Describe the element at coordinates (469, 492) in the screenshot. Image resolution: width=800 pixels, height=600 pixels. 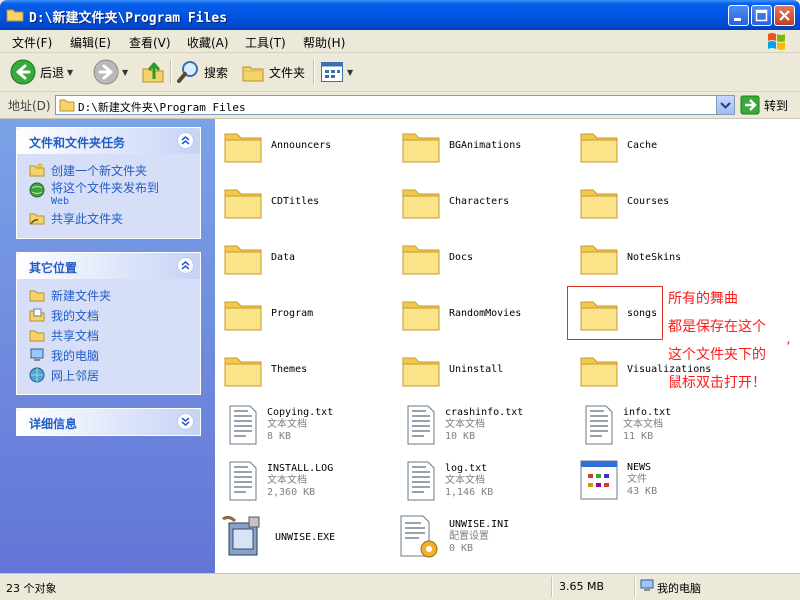
I see `file-size: 1,146 KB` at that location.